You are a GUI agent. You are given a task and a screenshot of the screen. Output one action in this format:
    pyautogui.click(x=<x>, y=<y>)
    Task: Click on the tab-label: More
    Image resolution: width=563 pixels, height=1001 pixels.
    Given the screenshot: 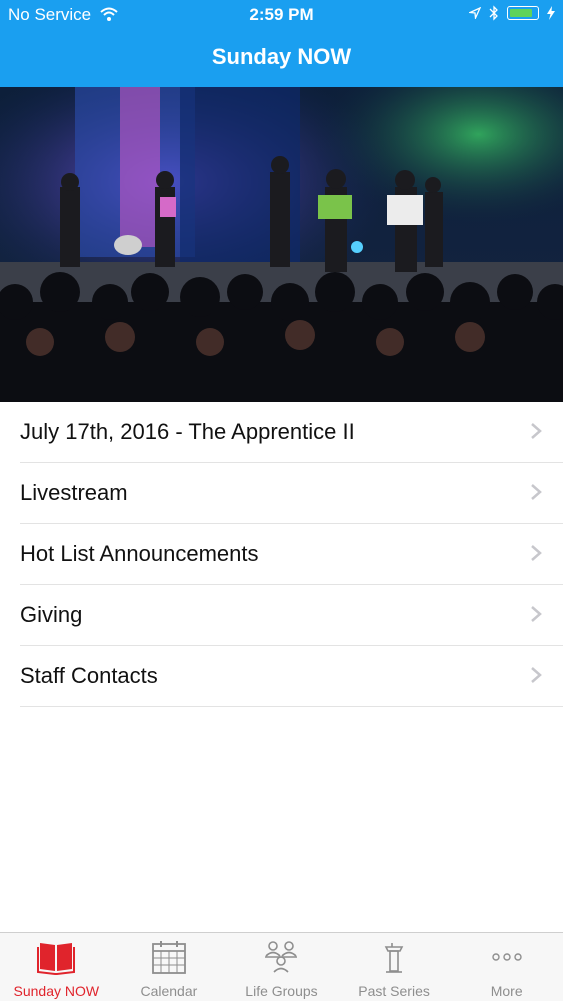 What is the action you would take?
    pyautogui.click(x=506, y=991)
    